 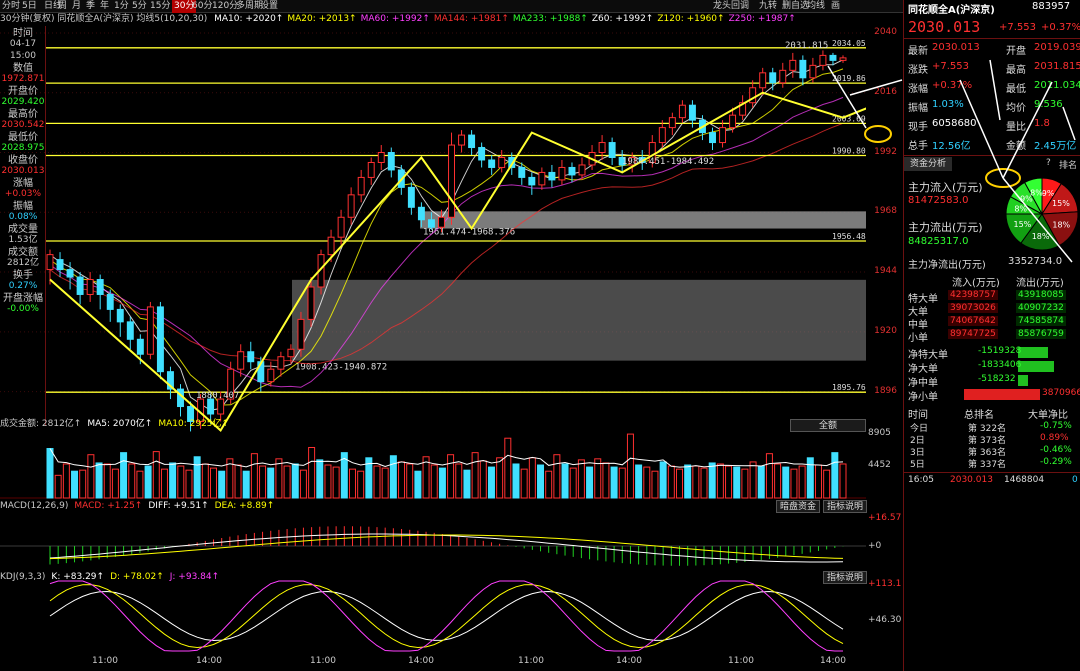 What do you see at coordinates (954, 123) in the screenshot?
I see `quote-value: 6058680` at bounding box center [954, 123].